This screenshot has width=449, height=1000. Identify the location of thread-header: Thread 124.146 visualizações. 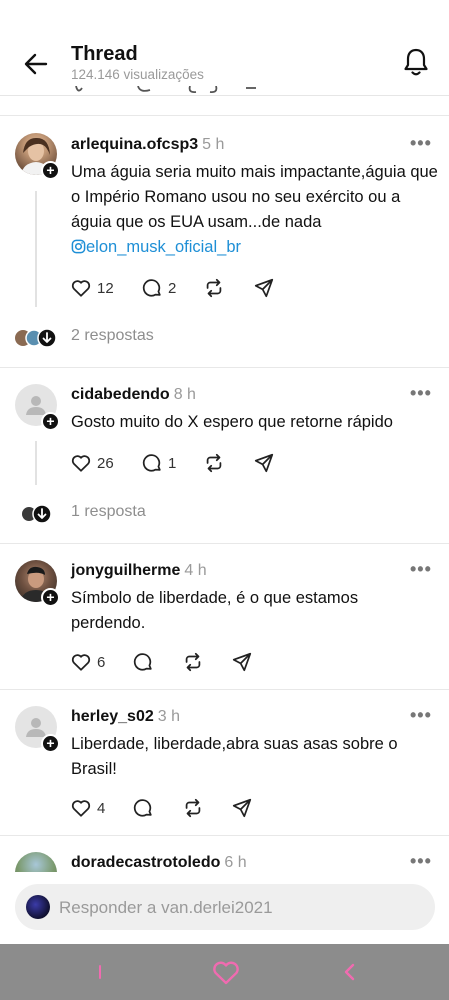
(224, 48).